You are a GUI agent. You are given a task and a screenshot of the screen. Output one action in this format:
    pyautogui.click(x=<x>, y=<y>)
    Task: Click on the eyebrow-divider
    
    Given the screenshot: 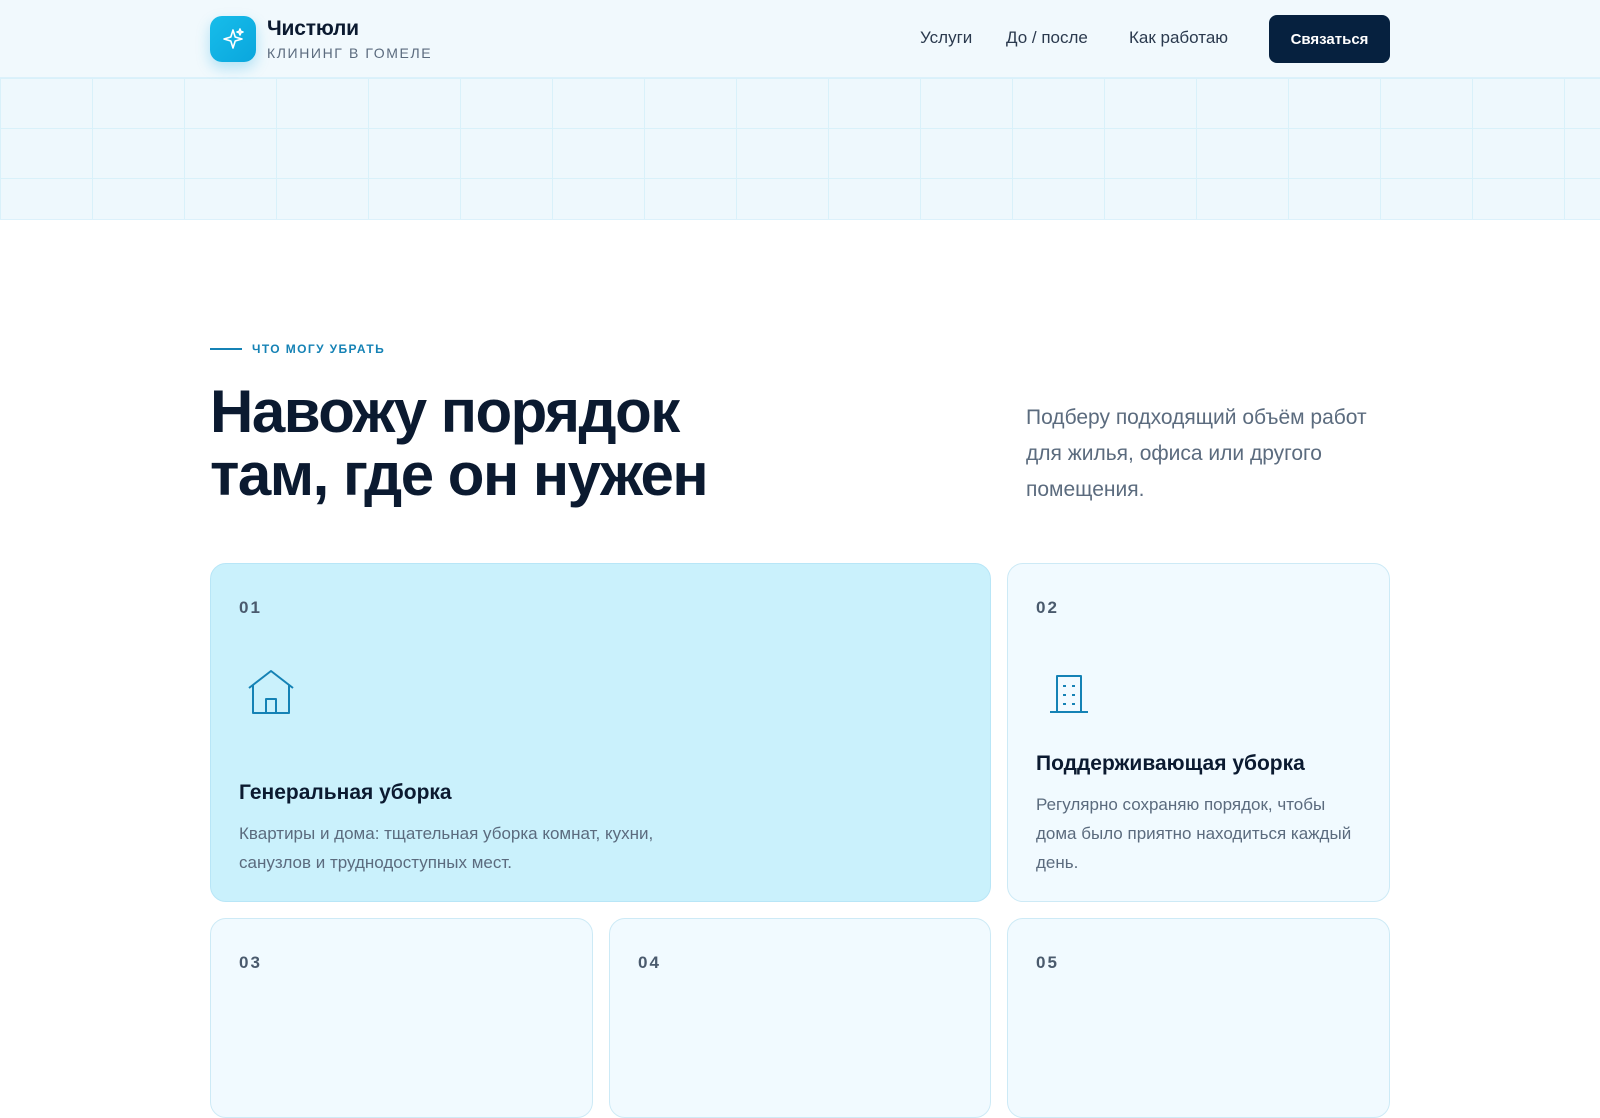 What is the action you would take?
    pyautogui.click(x=226, y=349)
    